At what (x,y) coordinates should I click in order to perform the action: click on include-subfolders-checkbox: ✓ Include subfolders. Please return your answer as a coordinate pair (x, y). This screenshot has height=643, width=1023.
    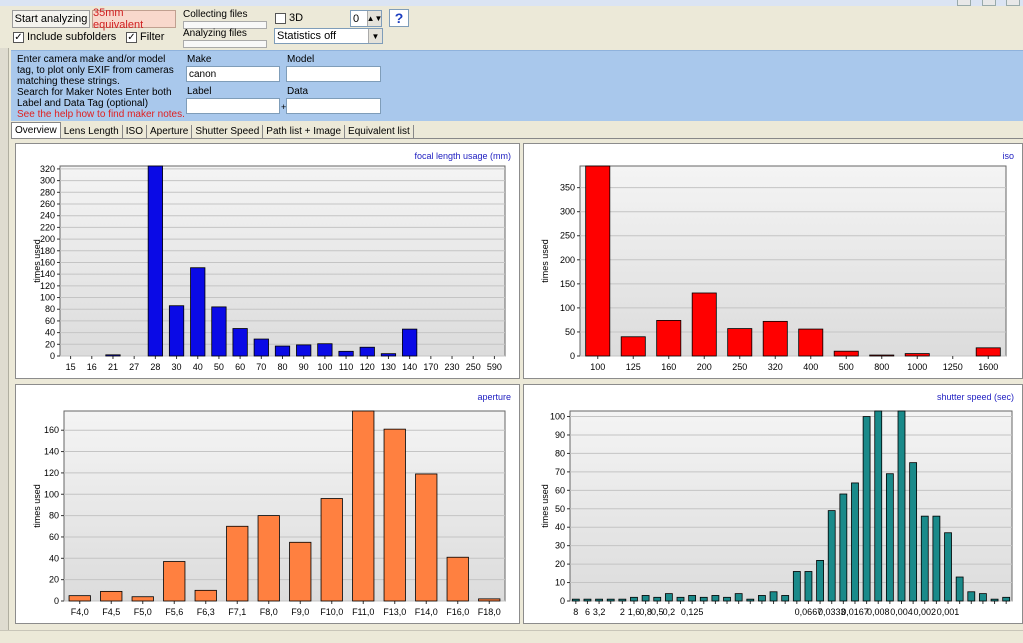
    Looking at the image, I should click on (64, 37).